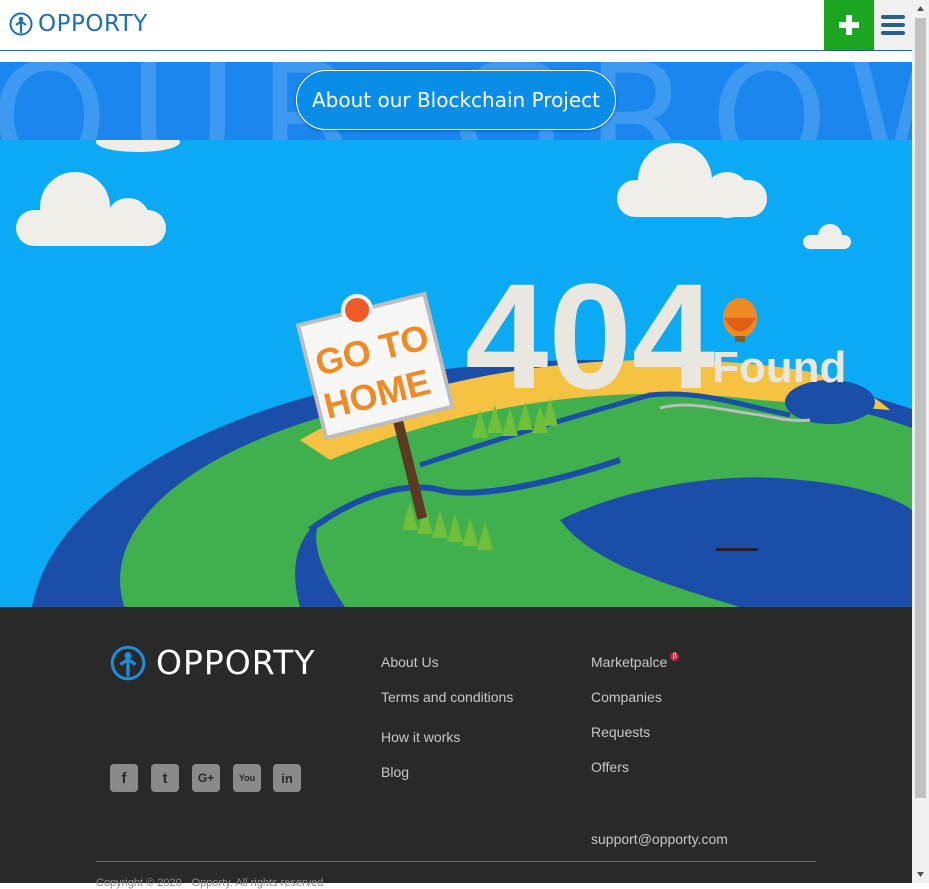 The height and width of the screenshot is (889, 929). I want to click on clouds, so click(433, 194).